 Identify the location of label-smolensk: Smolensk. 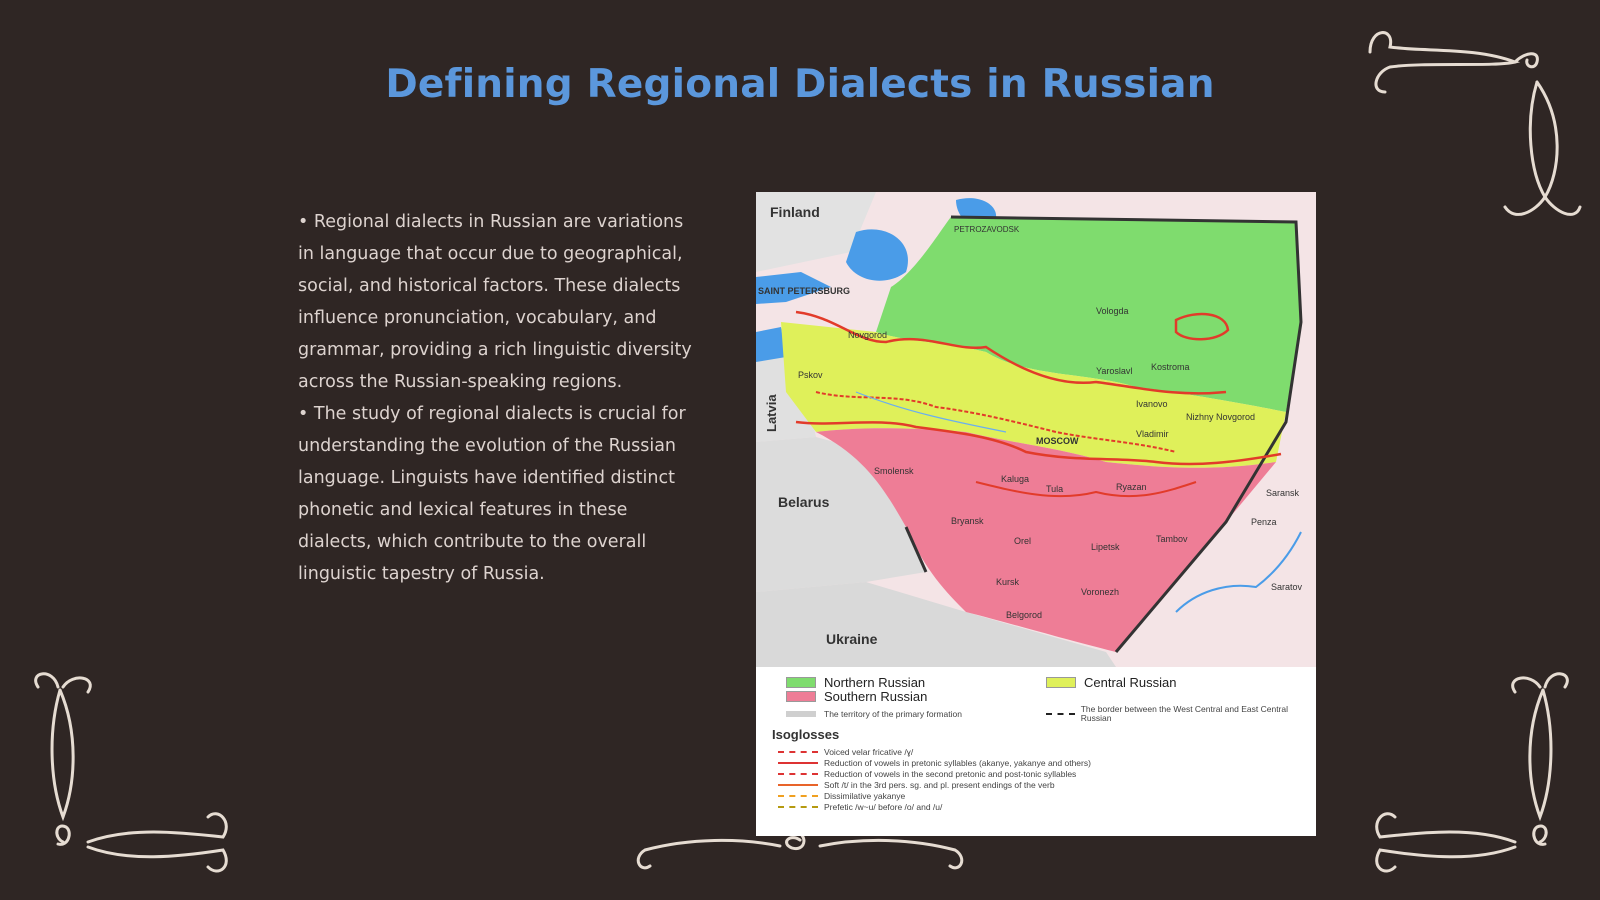
(894, 471).